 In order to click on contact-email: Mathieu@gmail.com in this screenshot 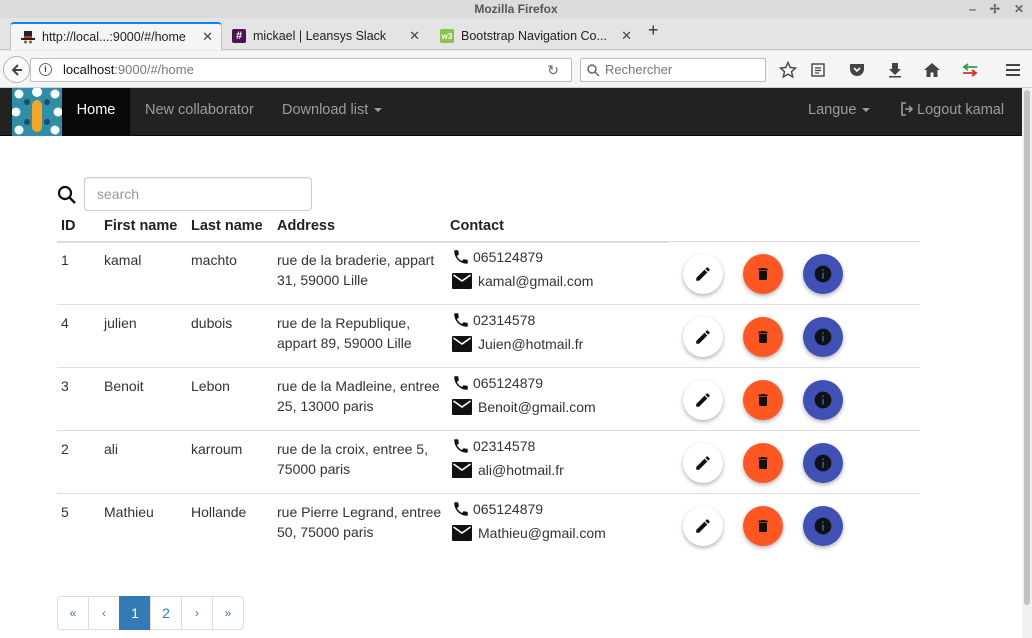, I will do `click(529, 533)`.